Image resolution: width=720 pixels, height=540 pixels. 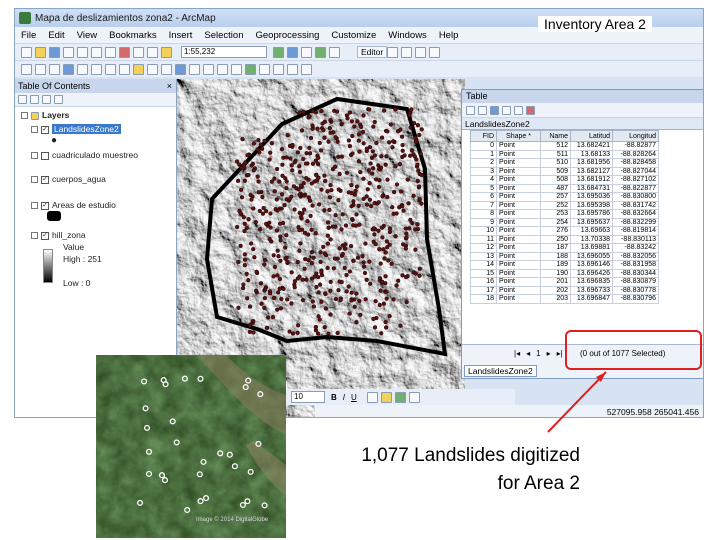 I want to click on table-row: 14 Point 189 13.696146 -88.831958, so click(x=564, y=265).